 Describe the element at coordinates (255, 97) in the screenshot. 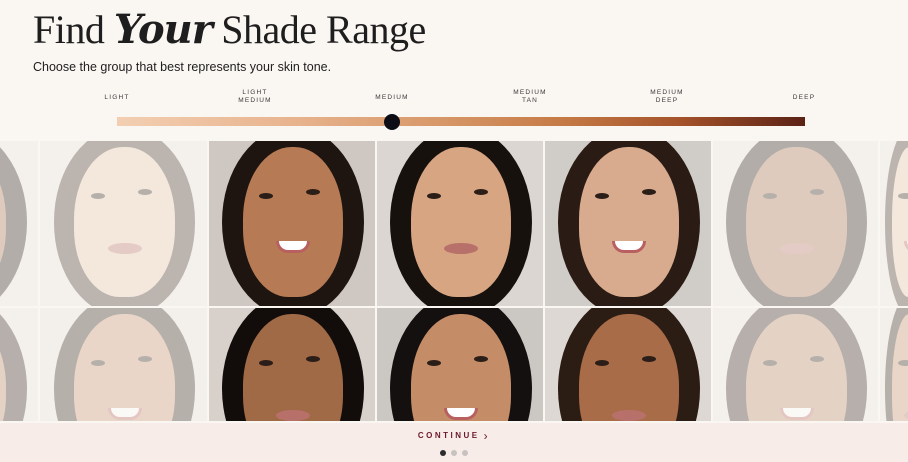

I see `tone-label-light-medium: LIGHT MEDIUM` at that location.